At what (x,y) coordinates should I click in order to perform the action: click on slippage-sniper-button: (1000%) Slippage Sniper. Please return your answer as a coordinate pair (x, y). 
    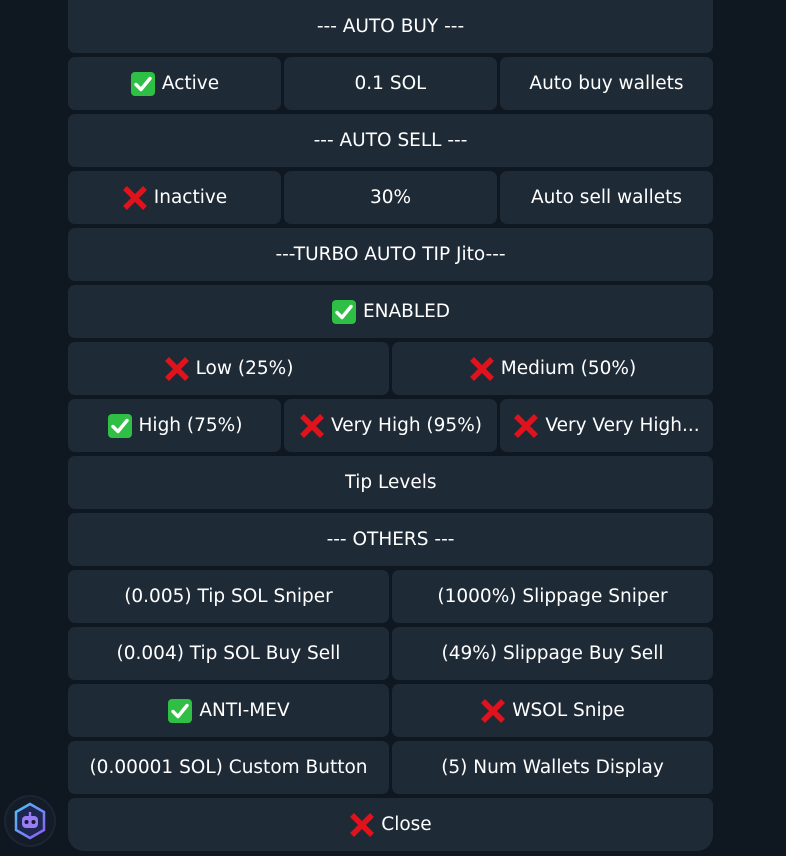
    Looking at the image, I should click on (552, 596).